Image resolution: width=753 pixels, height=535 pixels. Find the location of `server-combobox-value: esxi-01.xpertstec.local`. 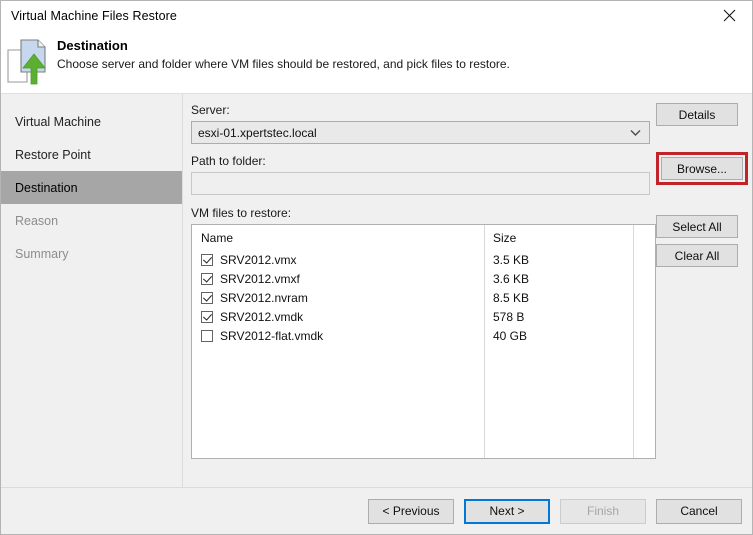

server-combobox-value: esxi-01.xpertstec.local is located at coordinates (257, 132).